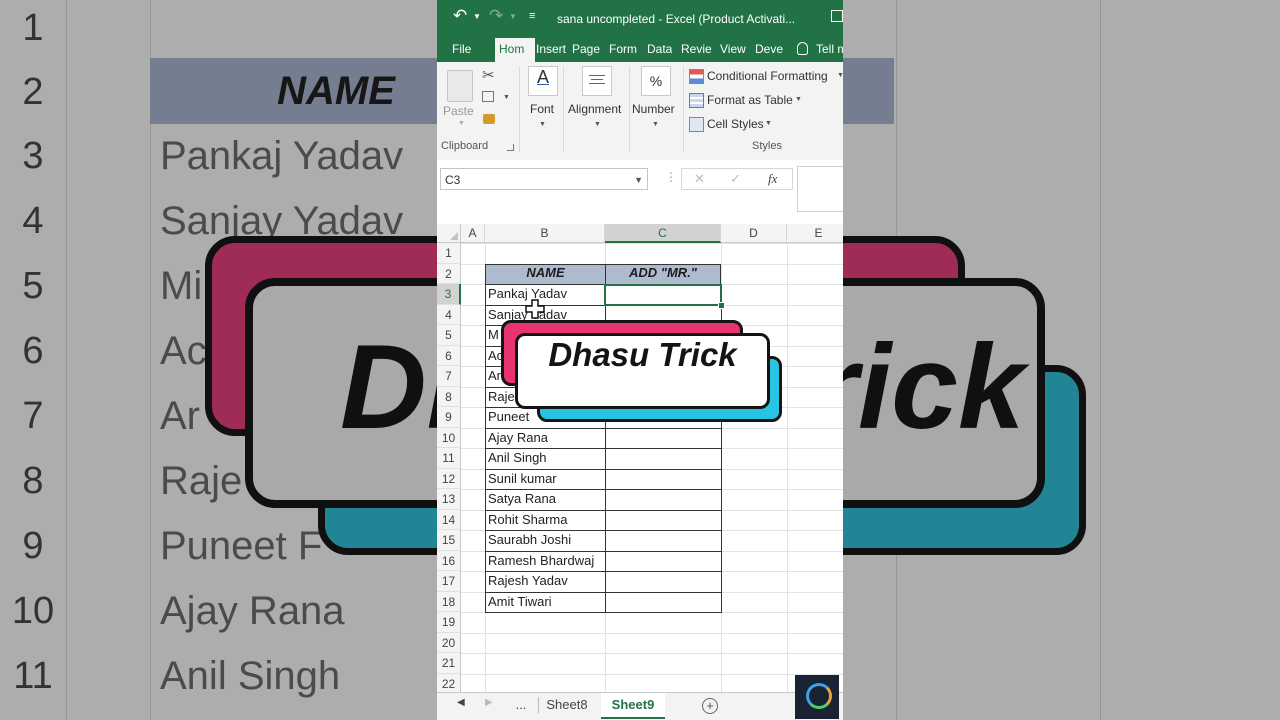  What do you see at coordinates (449, 417) in the screenshot?
I see `row-header-9: 9` at bounding box center [449, 417].